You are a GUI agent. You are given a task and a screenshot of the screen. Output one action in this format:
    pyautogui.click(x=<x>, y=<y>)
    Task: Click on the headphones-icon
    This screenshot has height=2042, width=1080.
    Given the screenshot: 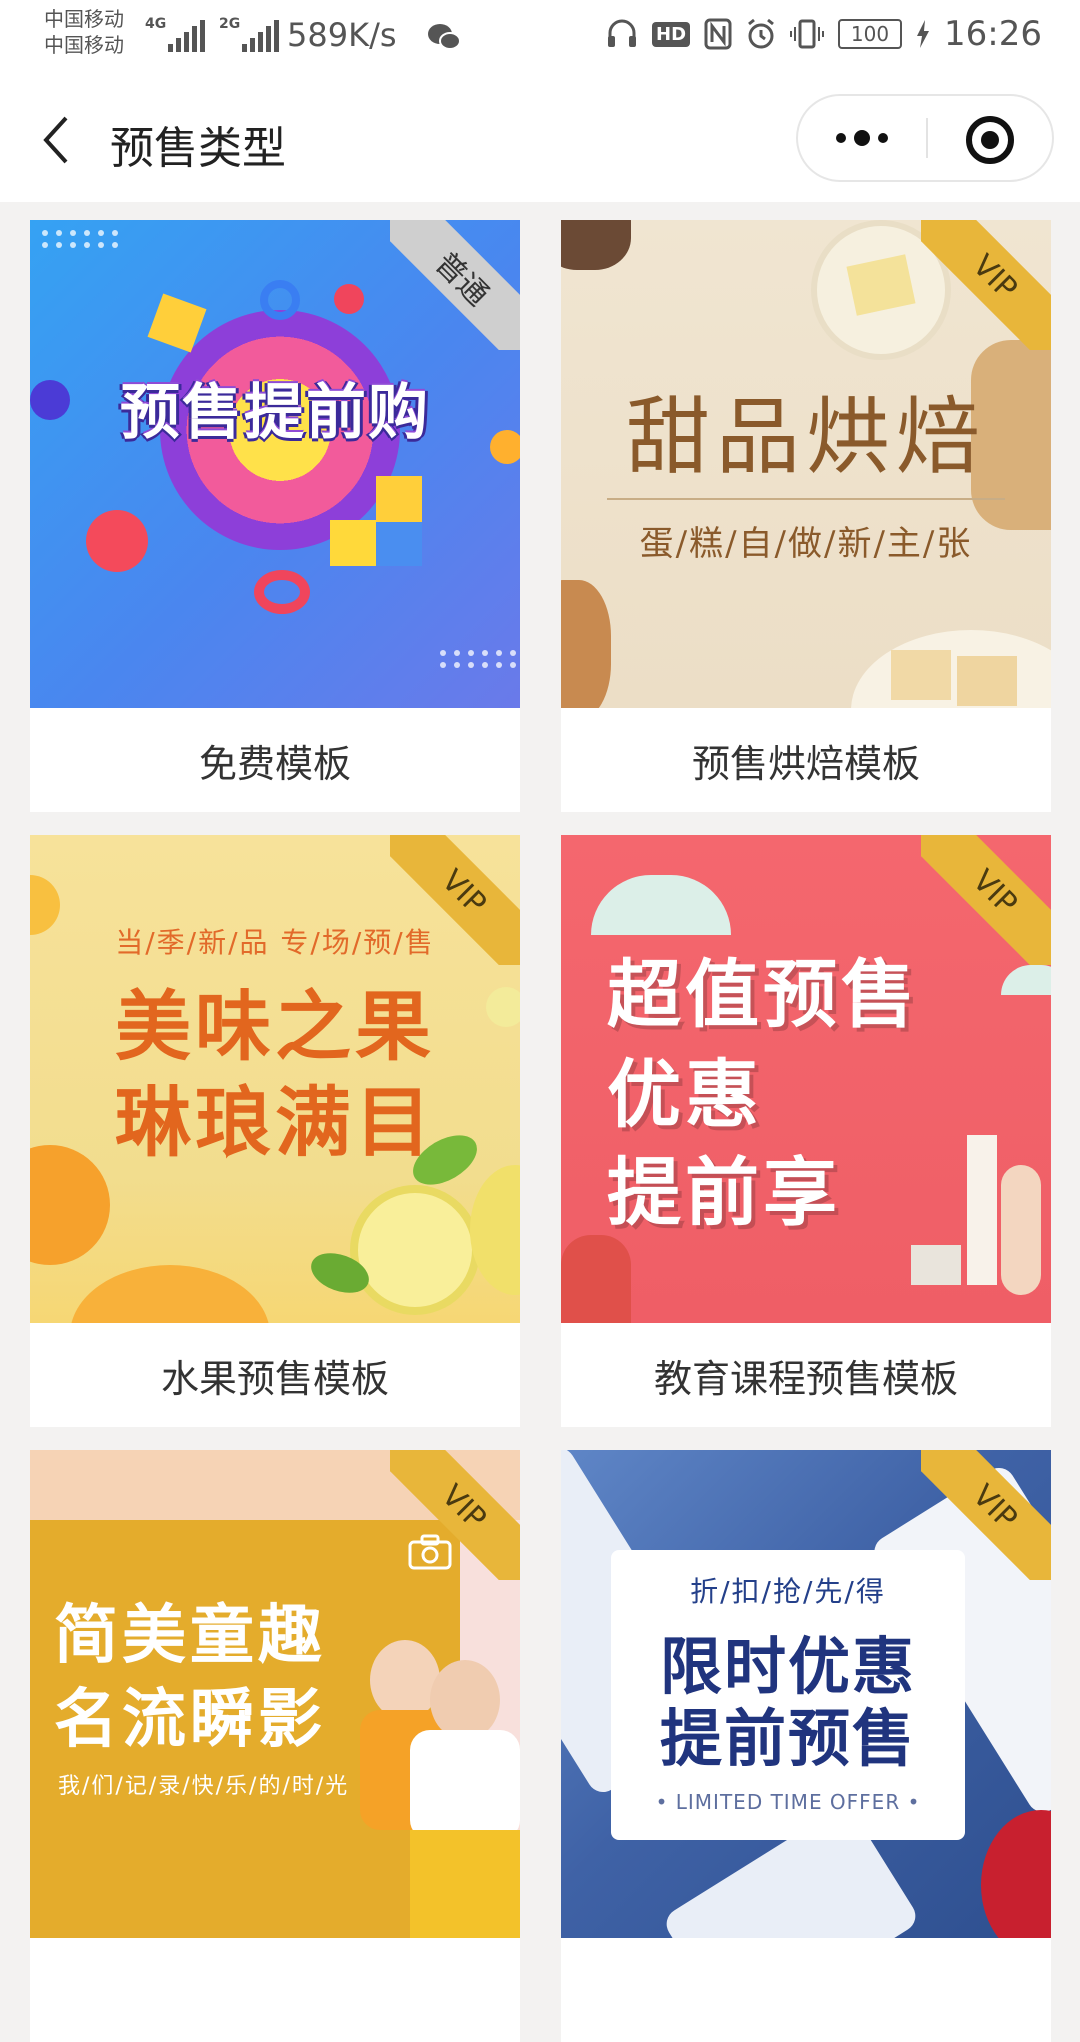 What is the action you would take?
    pyautogui.click(x=622, y=33)
    